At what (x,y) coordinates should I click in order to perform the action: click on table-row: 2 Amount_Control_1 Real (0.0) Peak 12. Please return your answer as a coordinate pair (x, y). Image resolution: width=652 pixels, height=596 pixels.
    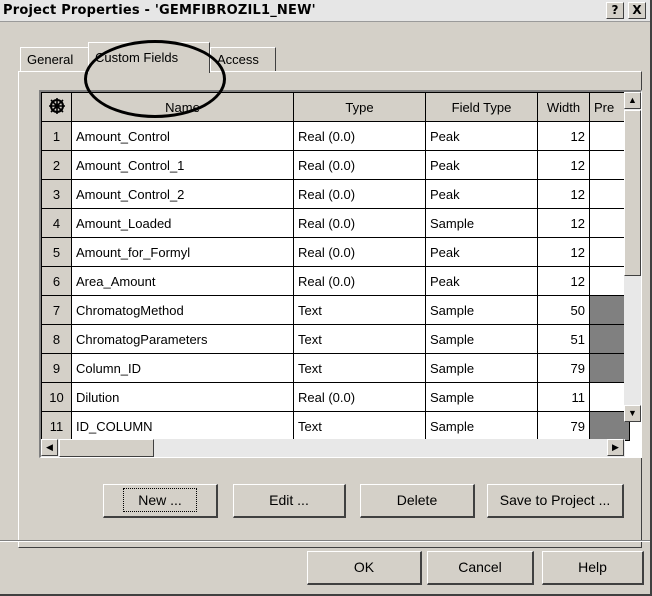
    Looking at the image, I should click on (335, 165).